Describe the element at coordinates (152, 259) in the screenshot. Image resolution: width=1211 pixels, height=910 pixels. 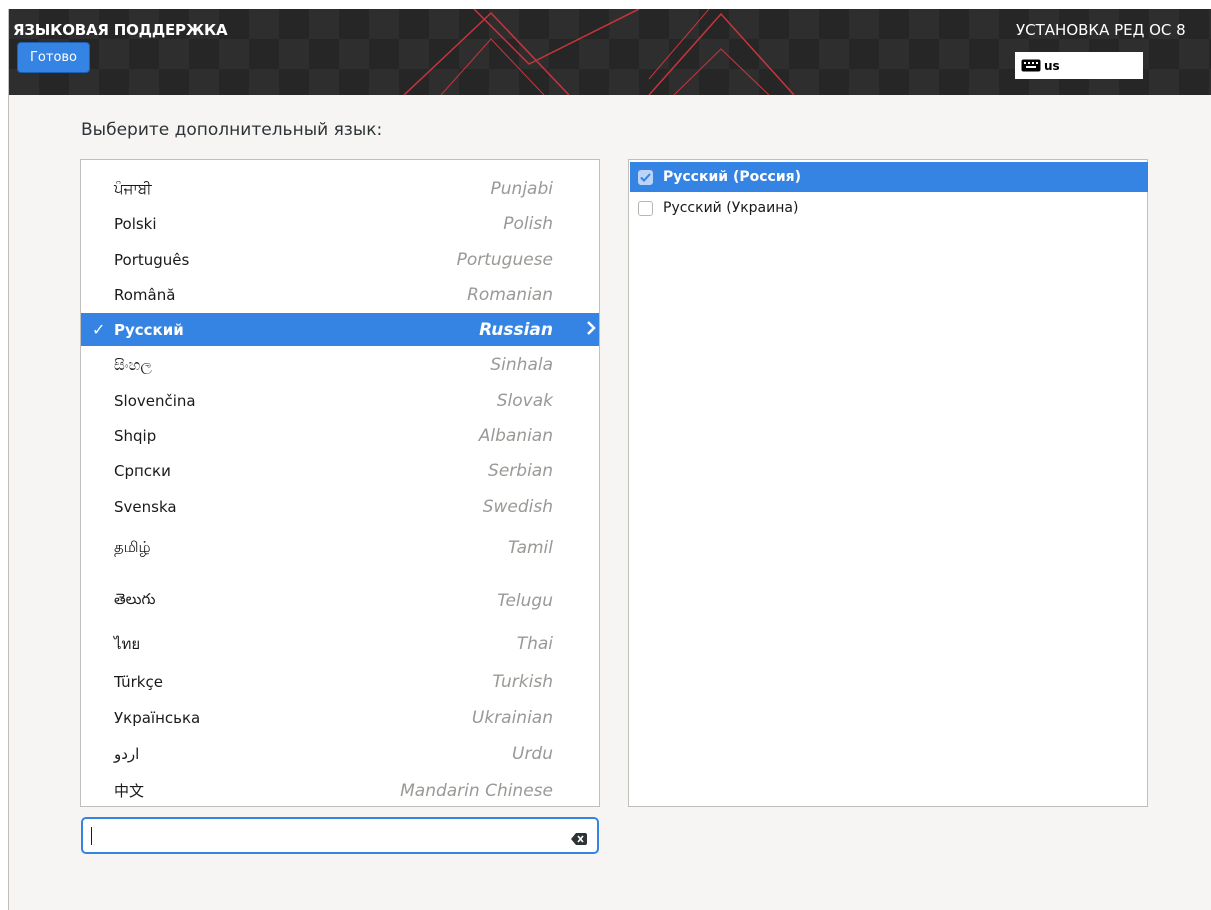
I see `language-native-name: Português` at that location.